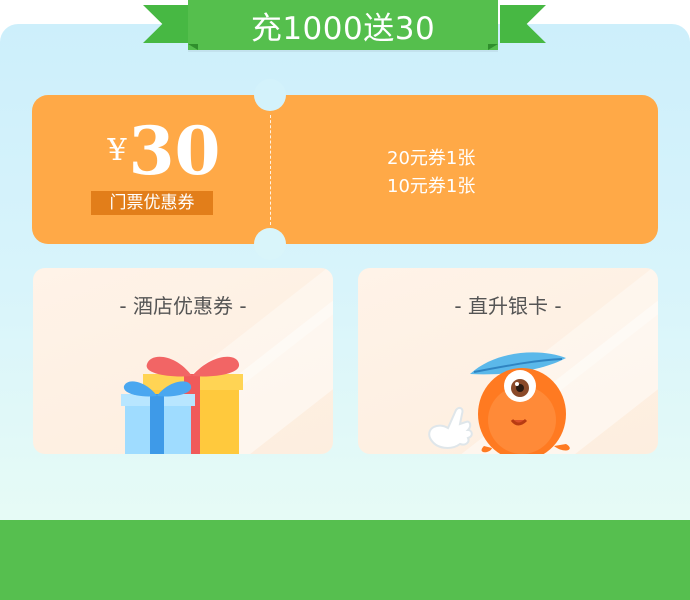 Image resolution: width=690 pixels, height=600 pixels. Describe the element at coordinates (431, 173) in the screenshot. I see `ticket-details: 20元券1张 10元券1张` at that location.